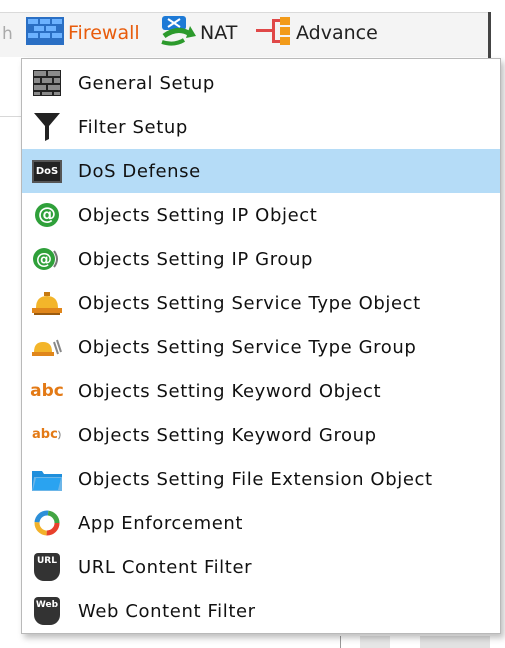 The image size is (505, 648). I want to click on web-filter-icon-text: Web, so click(47, 611).